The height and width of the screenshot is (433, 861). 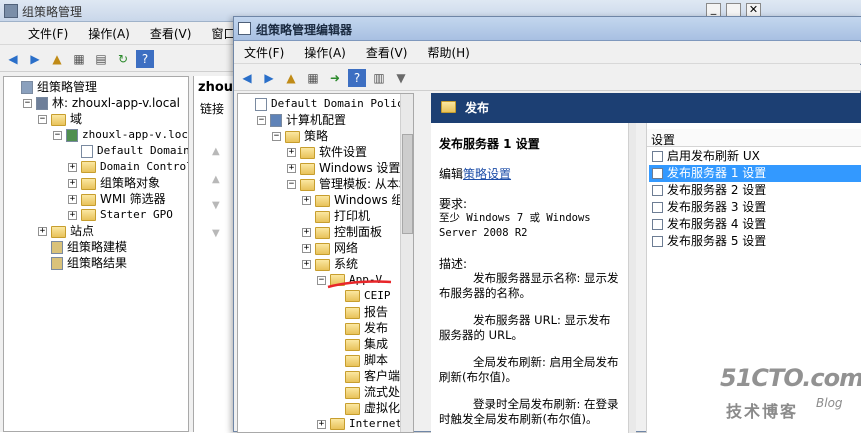 I want to click on tree-item: 组策略管理, so click(x=52, y=87).